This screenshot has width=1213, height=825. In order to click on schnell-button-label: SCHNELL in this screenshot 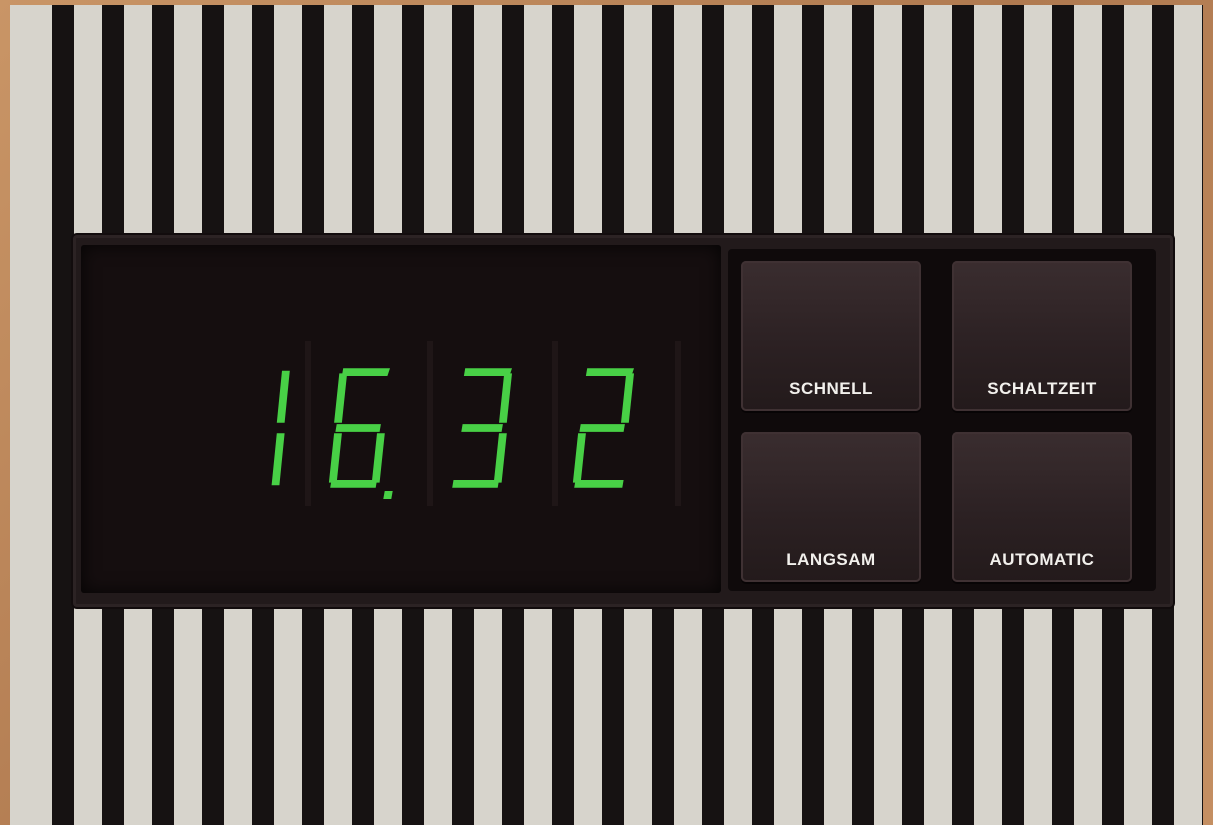, I will do `click(831, 388)`.